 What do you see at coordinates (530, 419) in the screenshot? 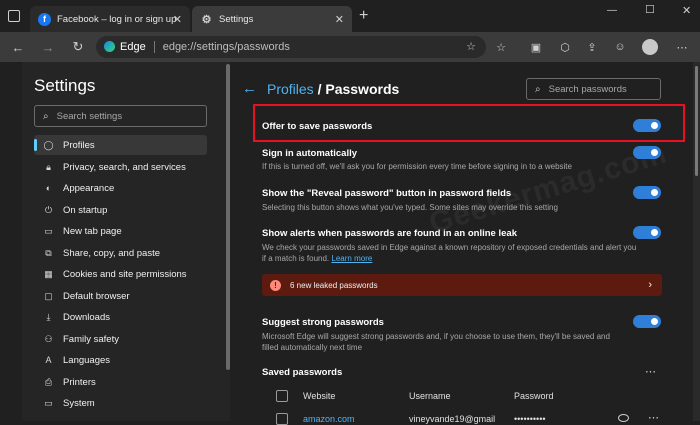
I see `row-password: ••••••••••` at bounding box center [530, 419].